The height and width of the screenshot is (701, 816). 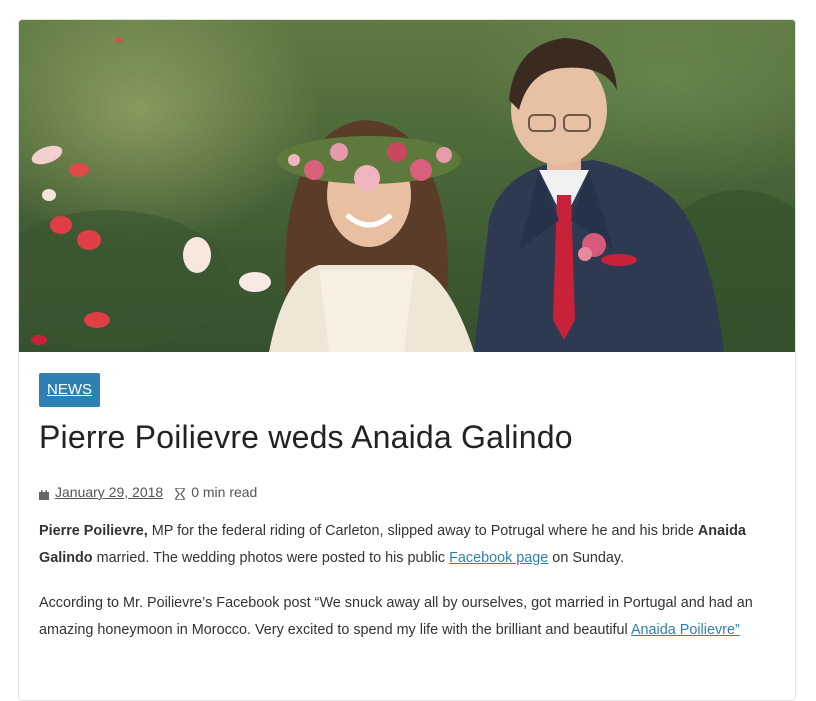 I want to click on calendar-icon, so click(x=44, y=493).